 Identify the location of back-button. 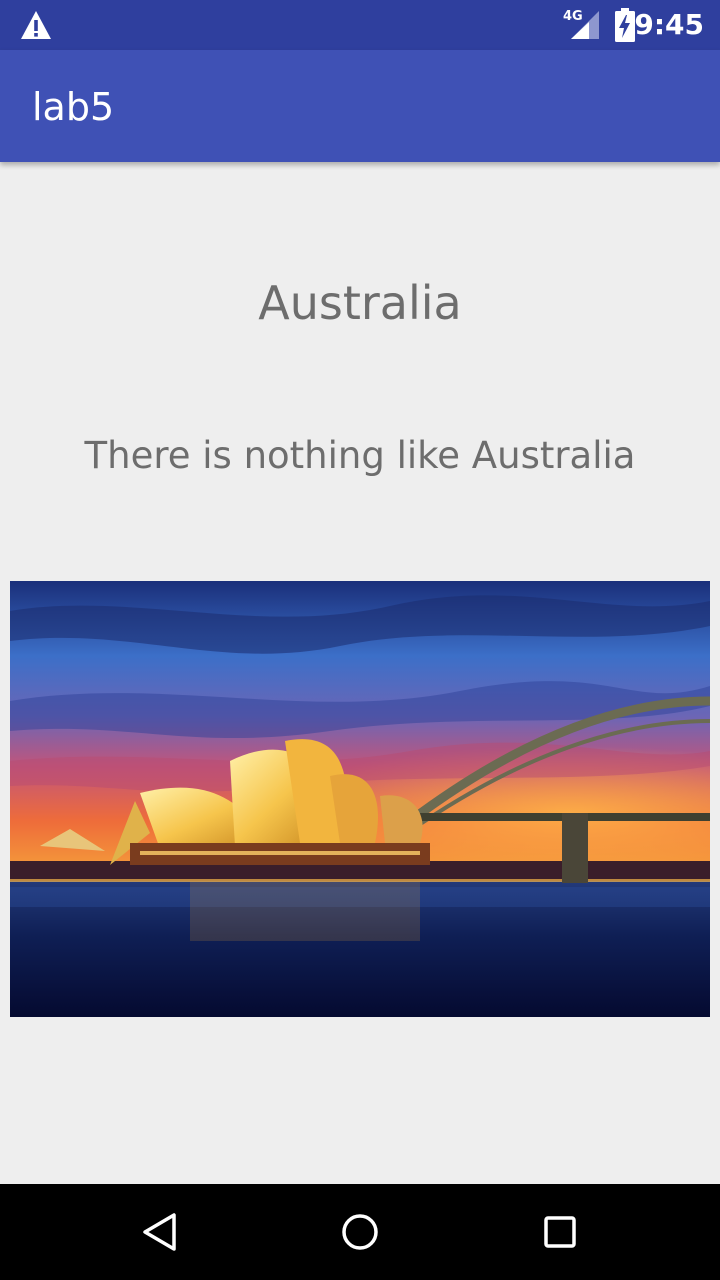
(160, 1232).